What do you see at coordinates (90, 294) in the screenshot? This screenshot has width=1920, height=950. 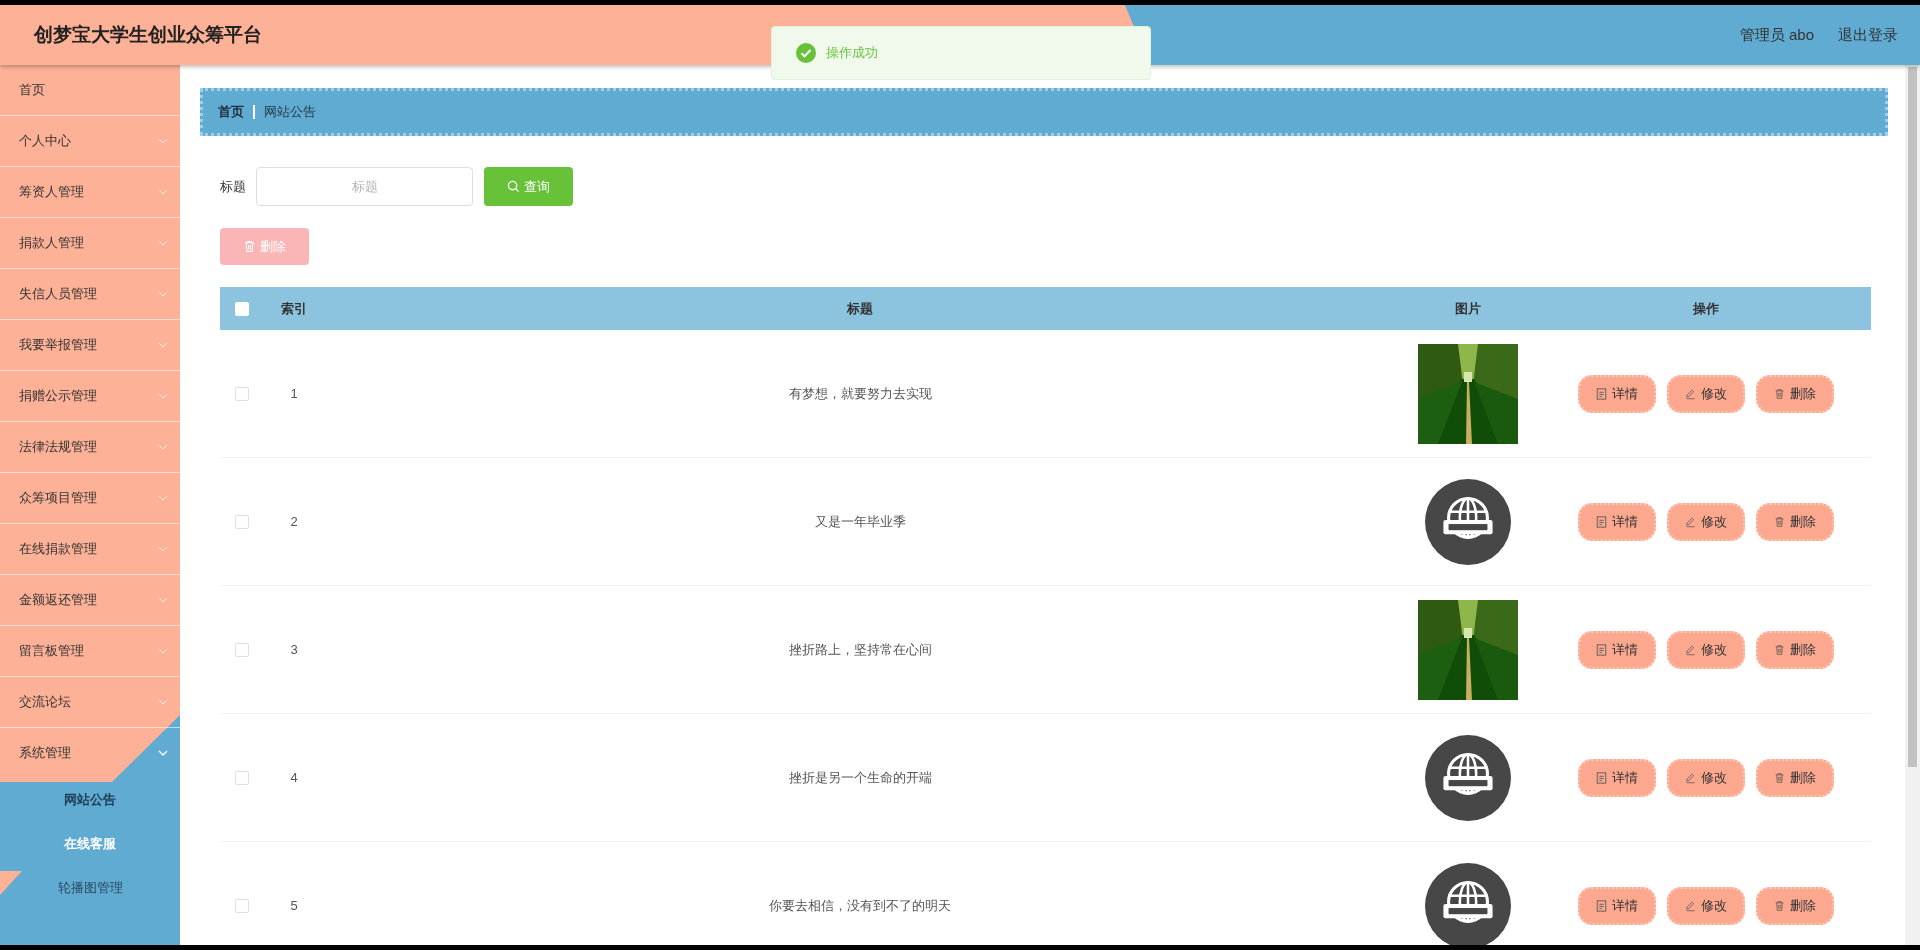 I see `menu-item: 失信人员管理` at bounding box center [90, 294].